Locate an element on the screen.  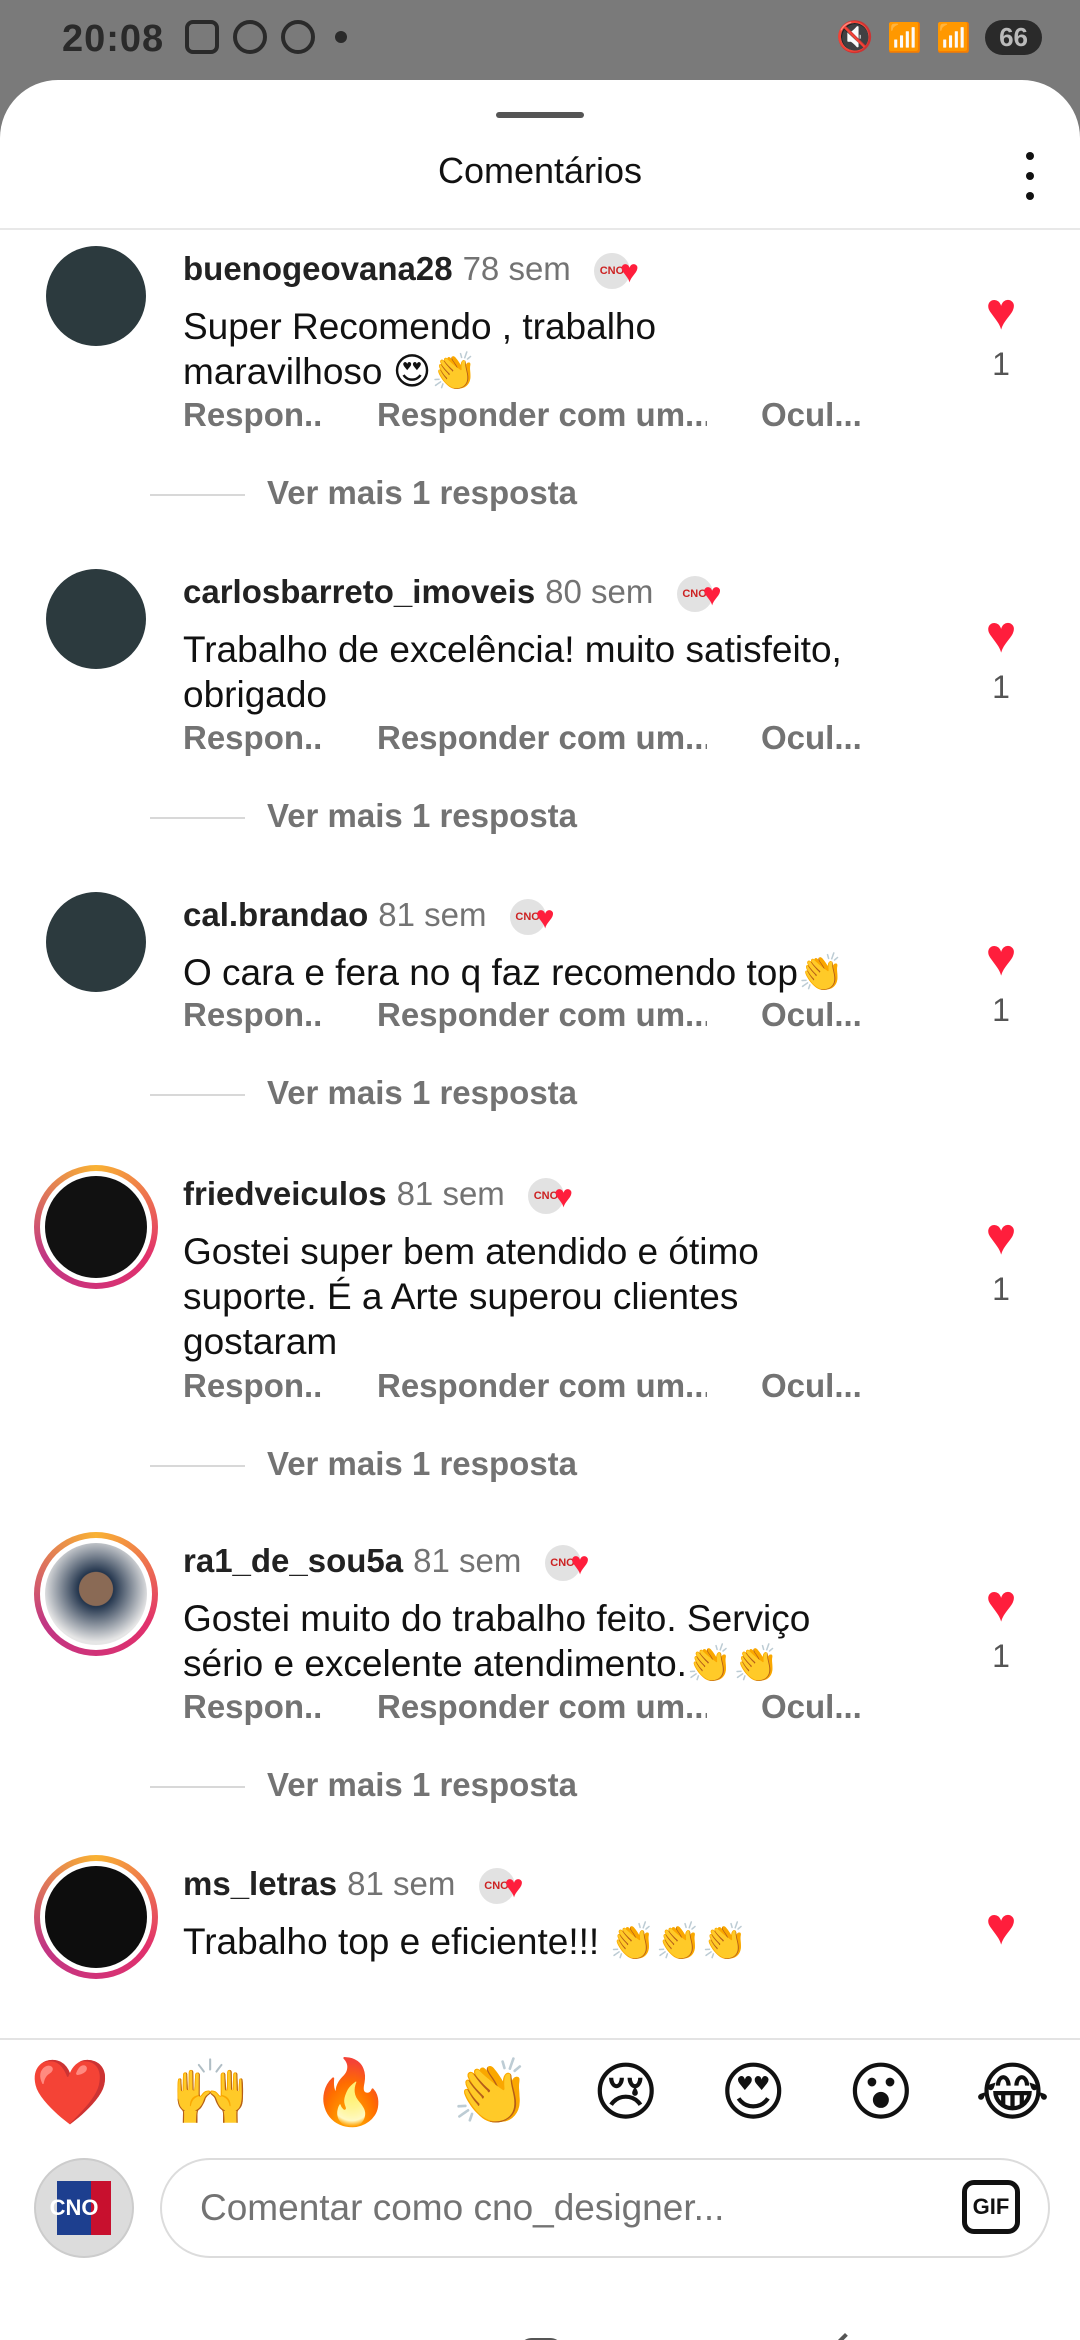
reaction-surprised-emoji: 😮 is located at coordinates (881, 2092).